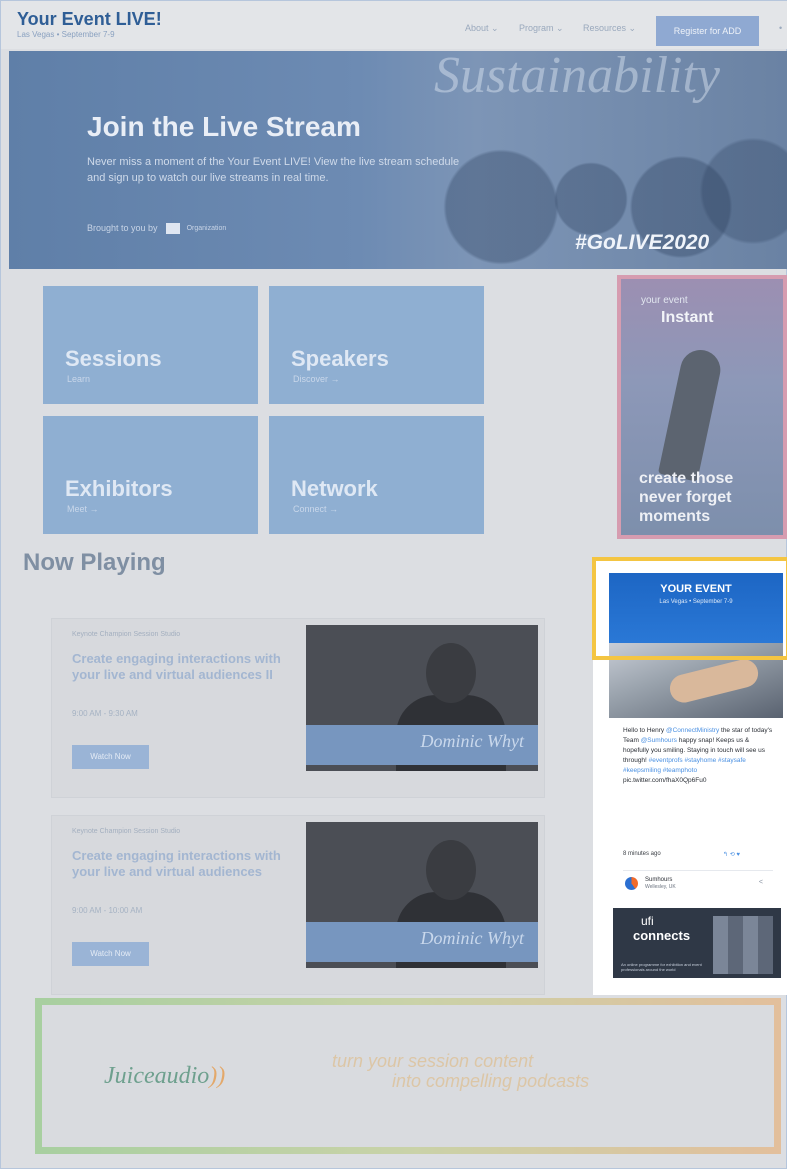  Describe the element at coordinates (157, 1076) in the screenshot. I see `juiceaudio-logo-text: Juiceaudio` at that location.